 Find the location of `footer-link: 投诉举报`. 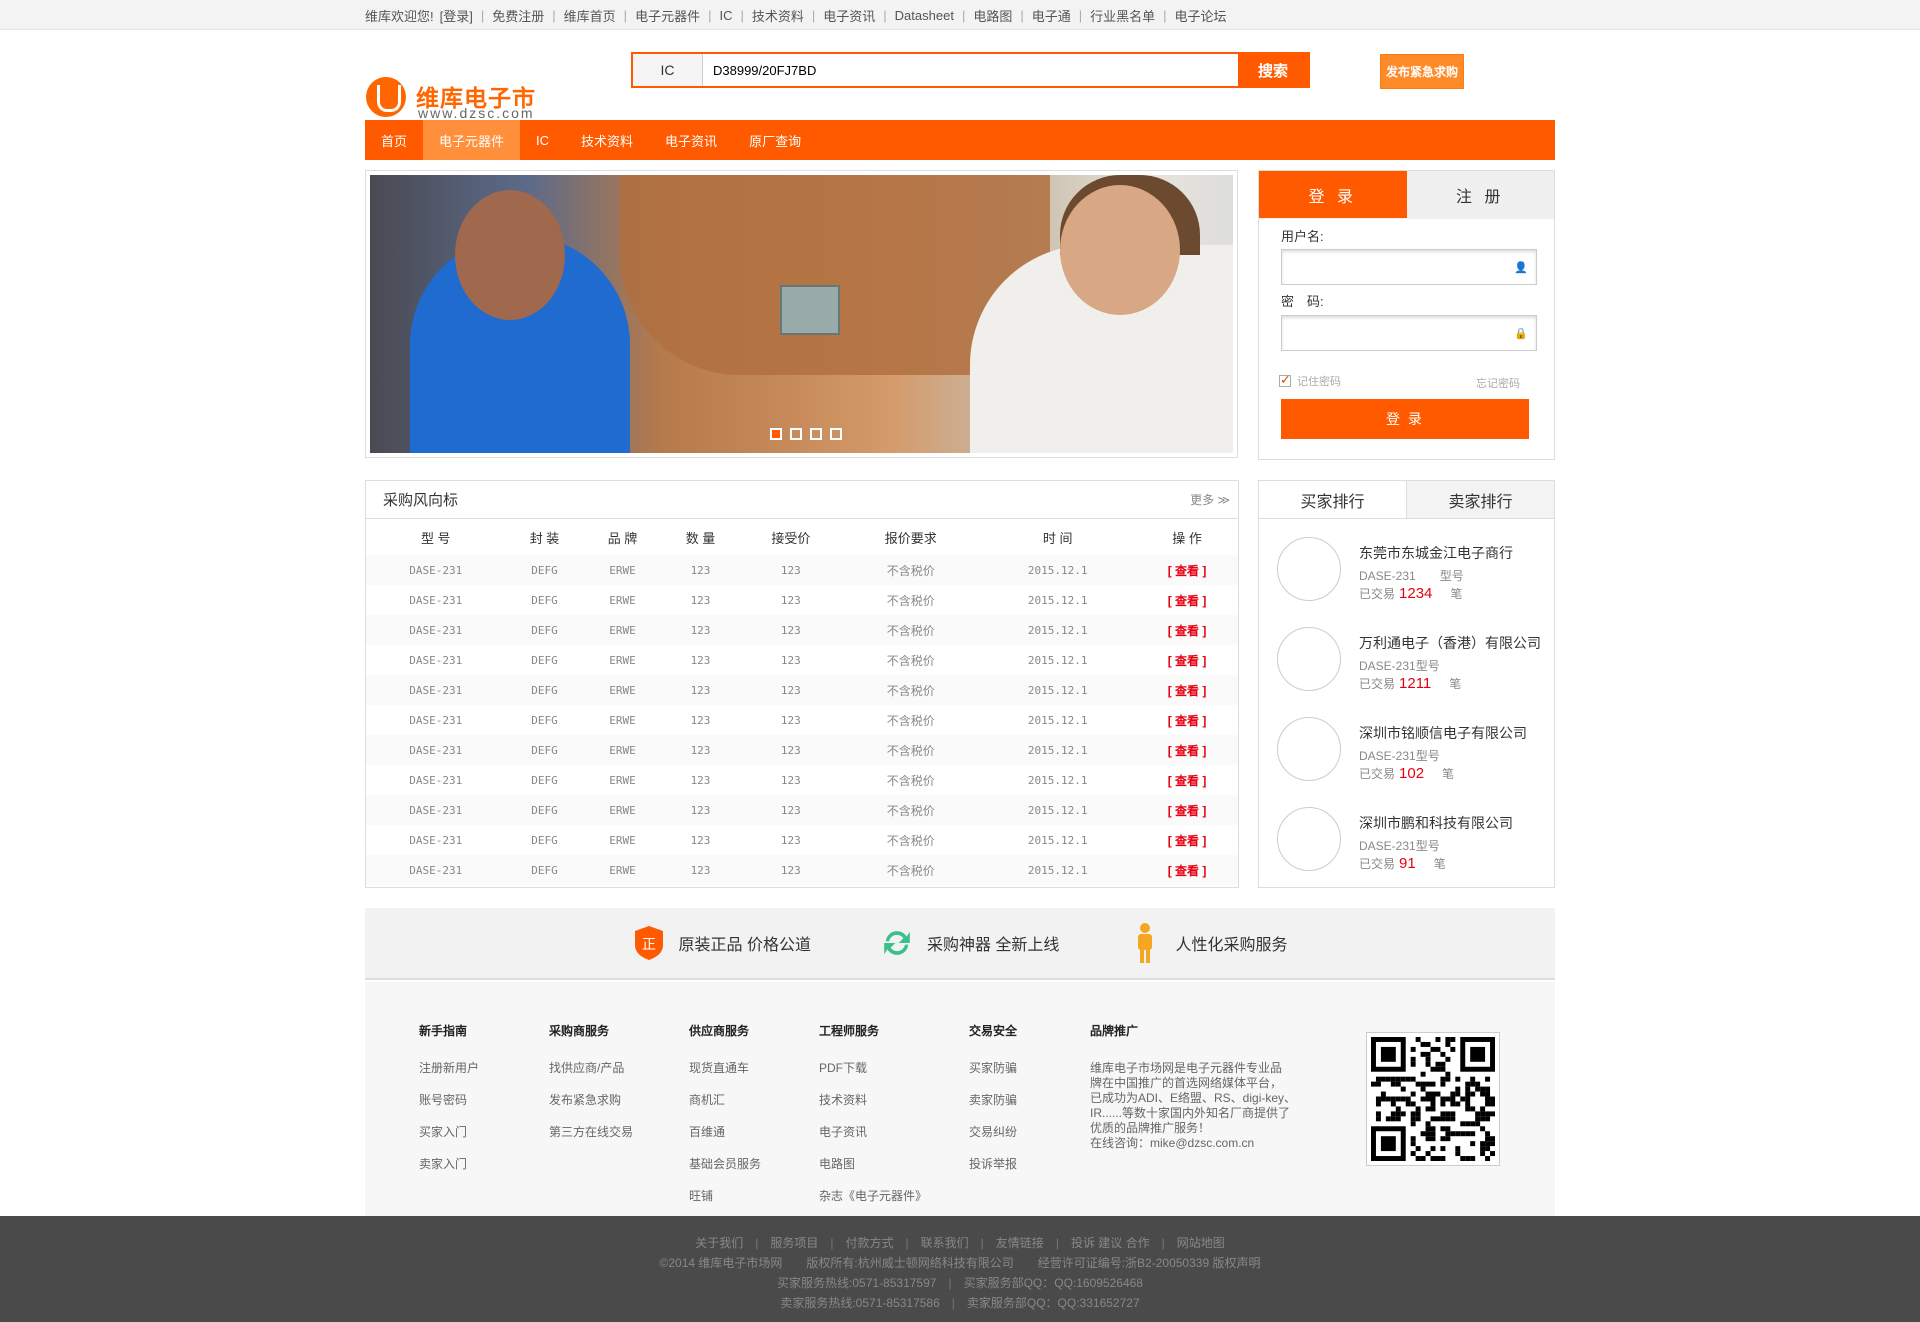

footer-link: 投诉举报 is located at coordinates (993, 1163).